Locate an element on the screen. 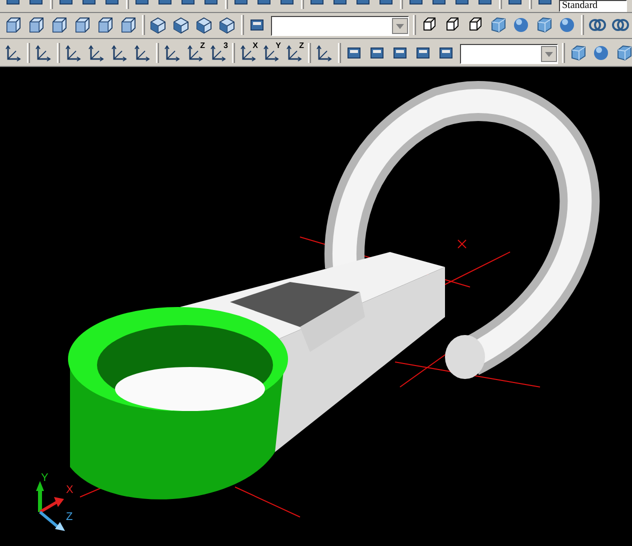 The height and width of the screenshot is (546, 632). toolbar-button: Y is located at coordinates (271, 53).